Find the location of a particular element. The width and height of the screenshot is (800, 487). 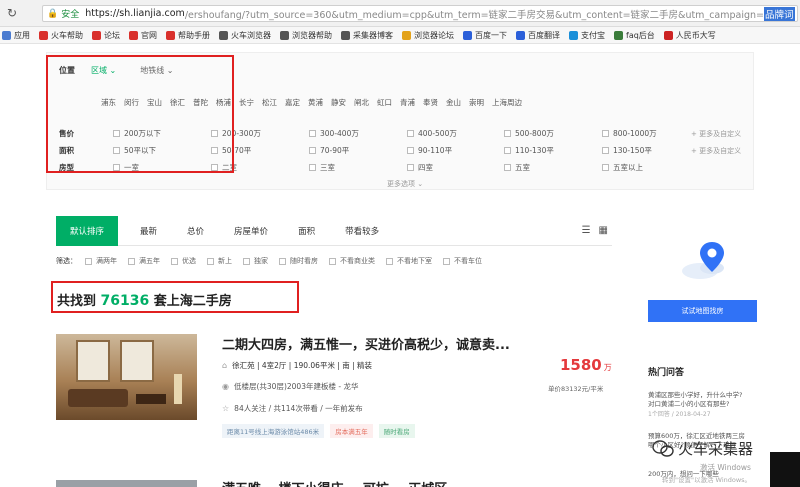

bookmark-item: 百度翻译 is located at coordinates (538, 35).